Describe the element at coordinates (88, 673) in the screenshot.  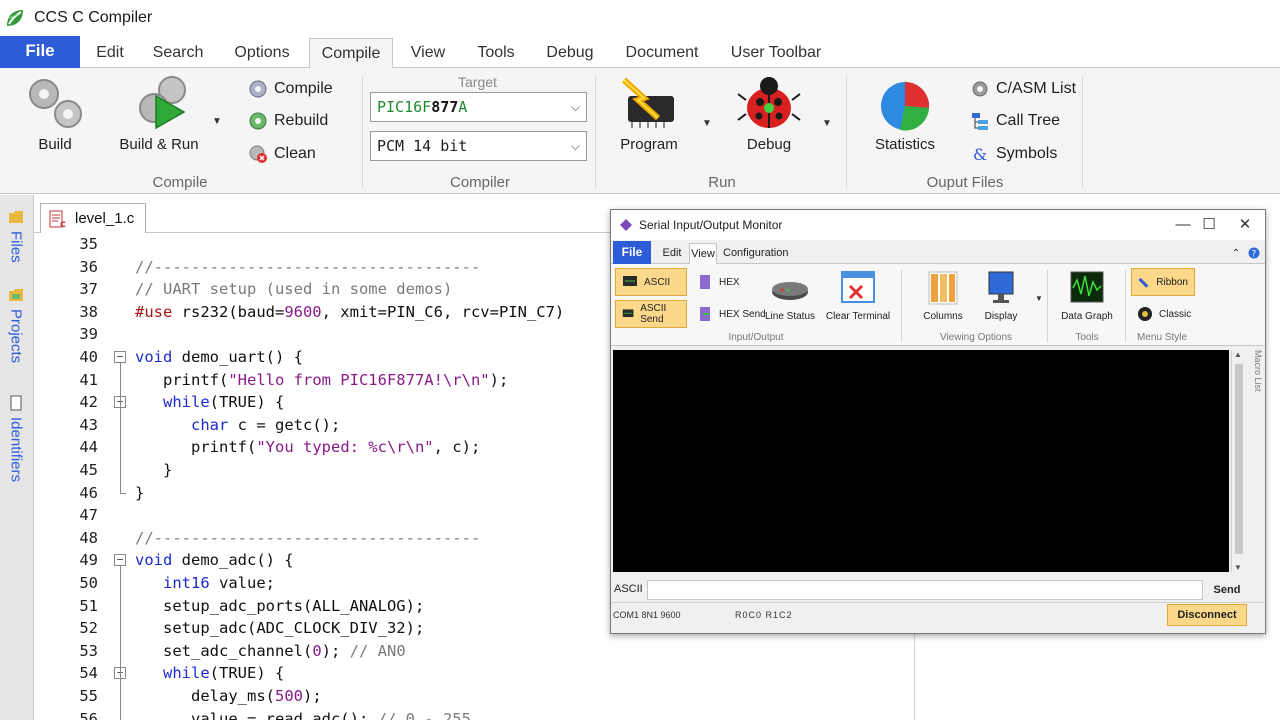
I see `line-number: 54` at that location.